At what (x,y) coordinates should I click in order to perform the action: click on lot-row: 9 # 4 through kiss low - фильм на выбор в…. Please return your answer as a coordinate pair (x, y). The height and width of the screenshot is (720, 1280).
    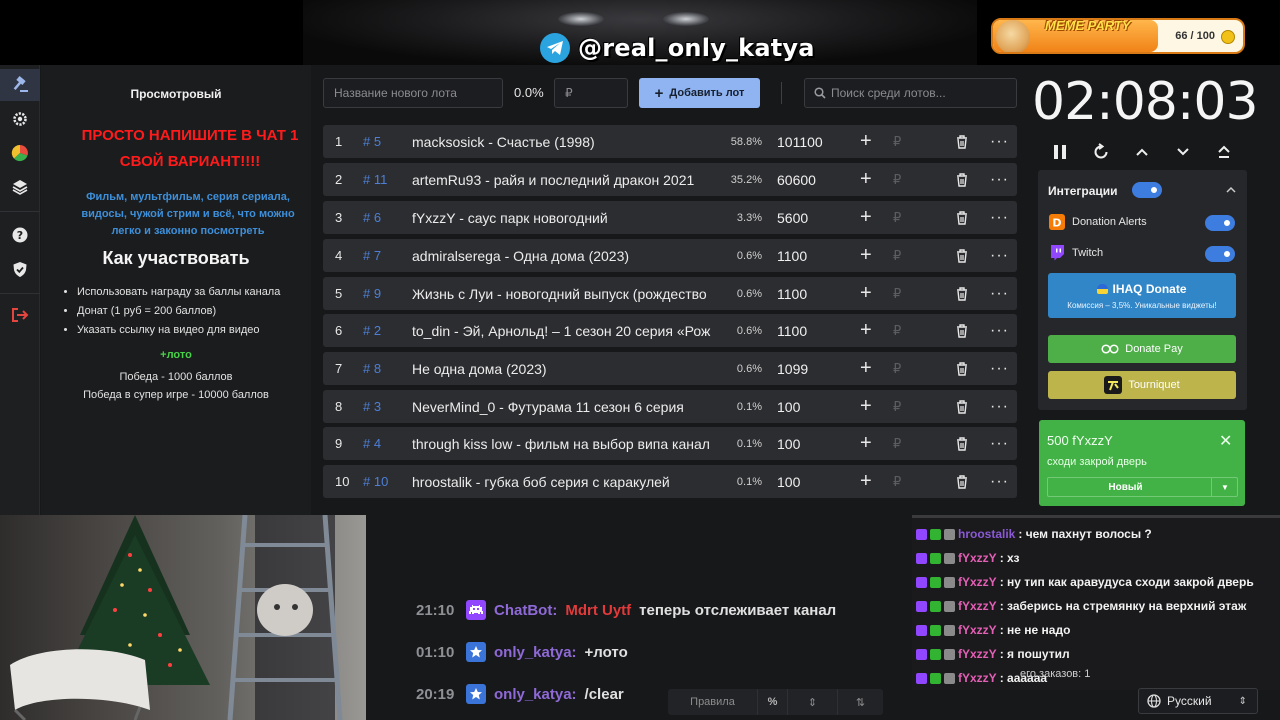
    Looking at the image, I should click on (670, 443).